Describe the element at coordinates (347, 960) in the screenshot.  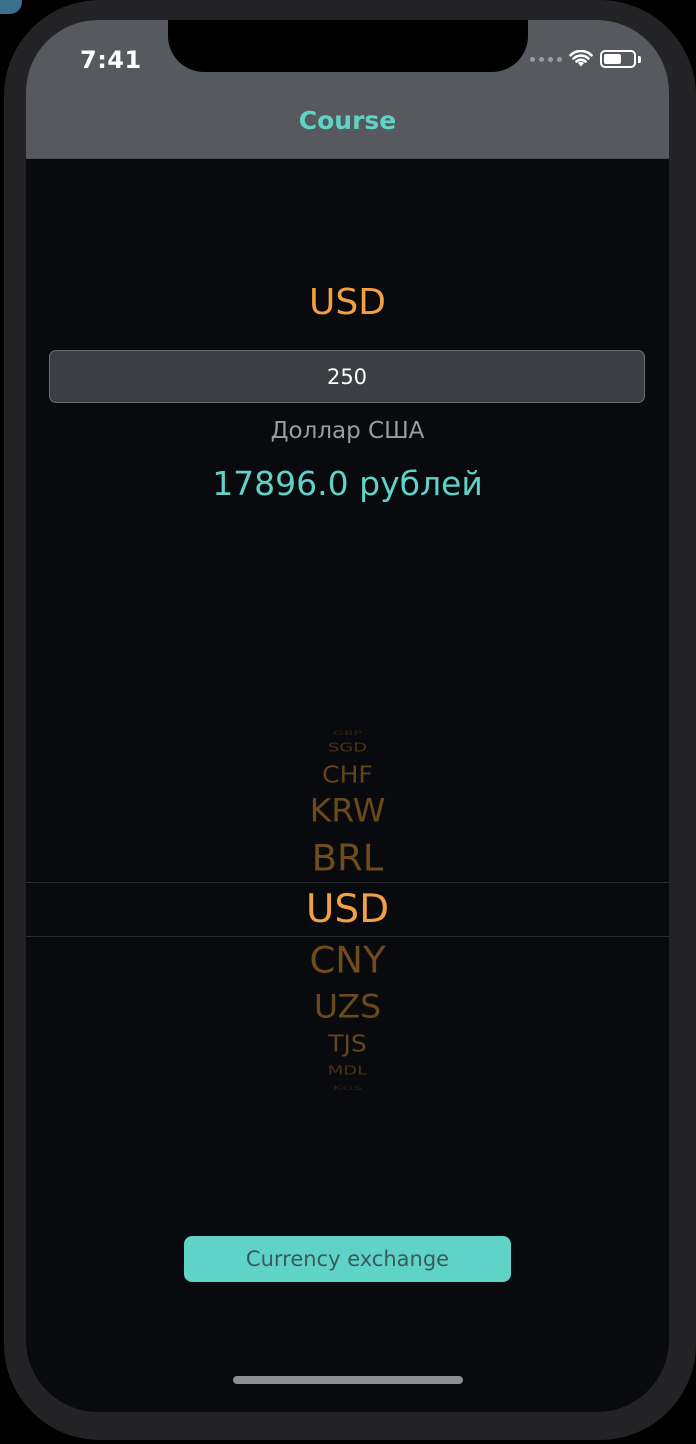
I see `picker-item: CNY` at that location.